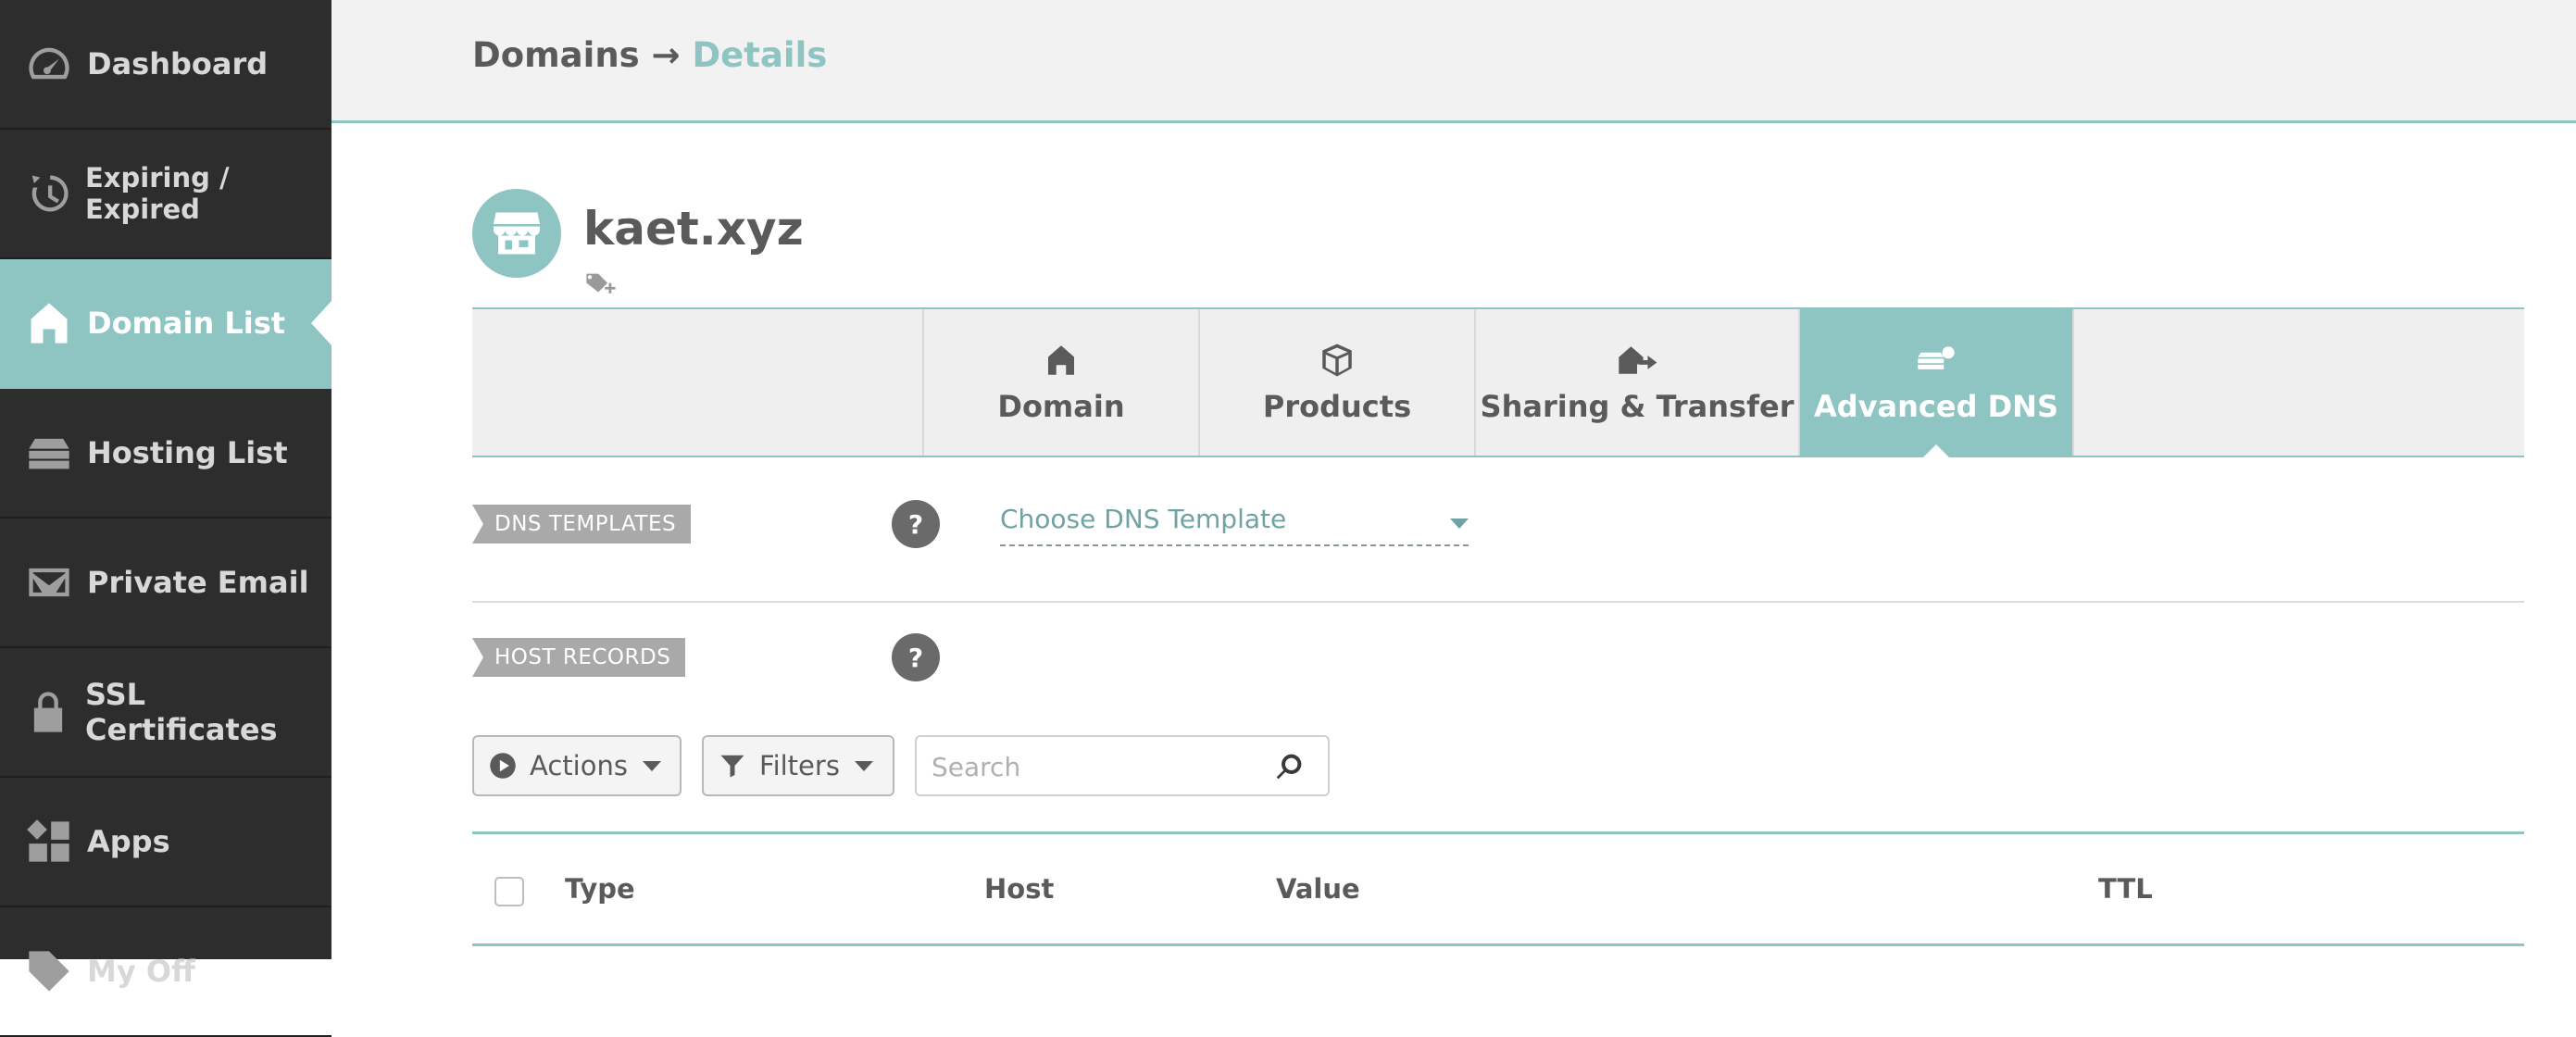 The width and height of the screenshot is (2576, 1037). Describe the element at coordinates (186, 323) in the screenshot. I see `sidebar-item-label: Domain List` at that location.